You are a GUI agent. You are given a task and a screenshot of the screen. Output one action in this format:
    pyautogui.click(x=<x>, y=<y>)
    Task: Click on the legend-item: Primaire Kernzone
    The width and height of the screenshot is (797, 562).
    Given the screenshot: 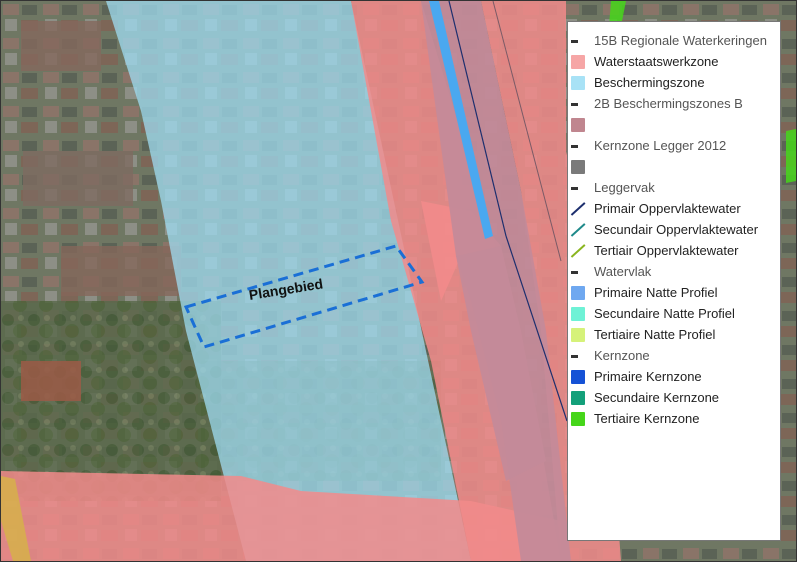 What is the action you would take?
    pyautogui.click(x=674, y=376)
    